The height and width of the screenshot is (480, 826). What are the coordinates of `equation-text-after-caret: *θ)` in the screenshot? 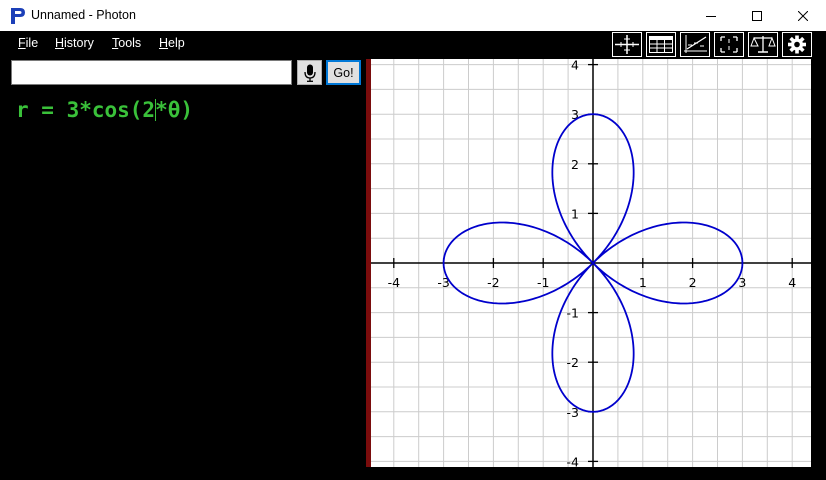 It's located at (174, 110).